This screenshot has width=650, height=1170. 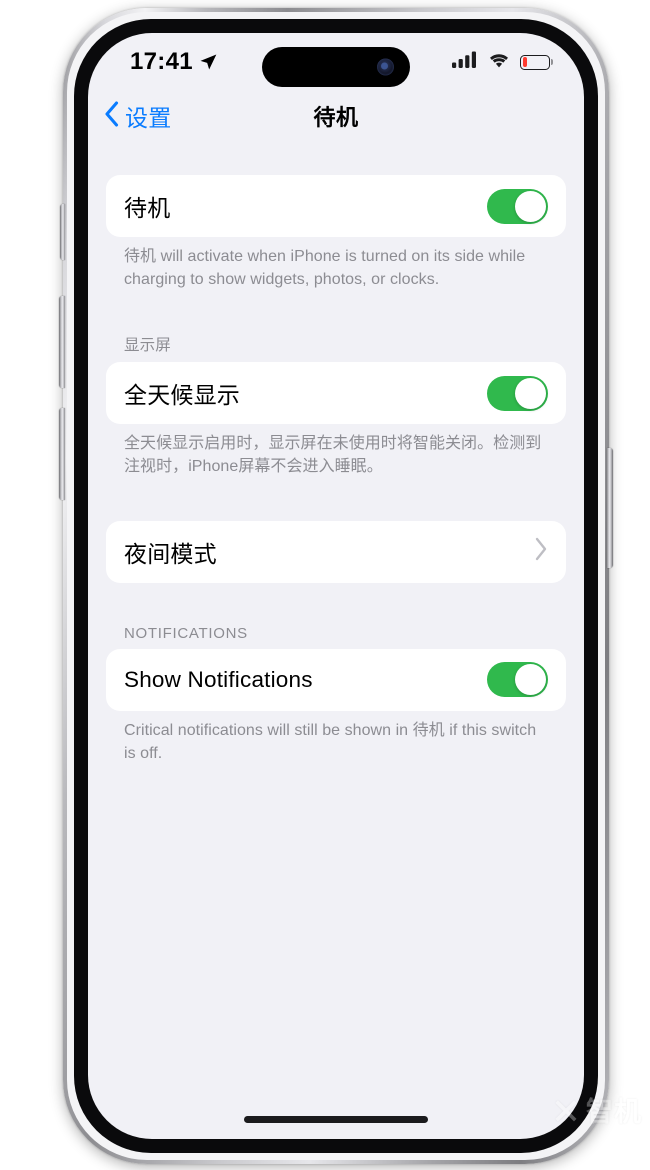 I want to click on standby-toggle, so click(x=517, y=206).